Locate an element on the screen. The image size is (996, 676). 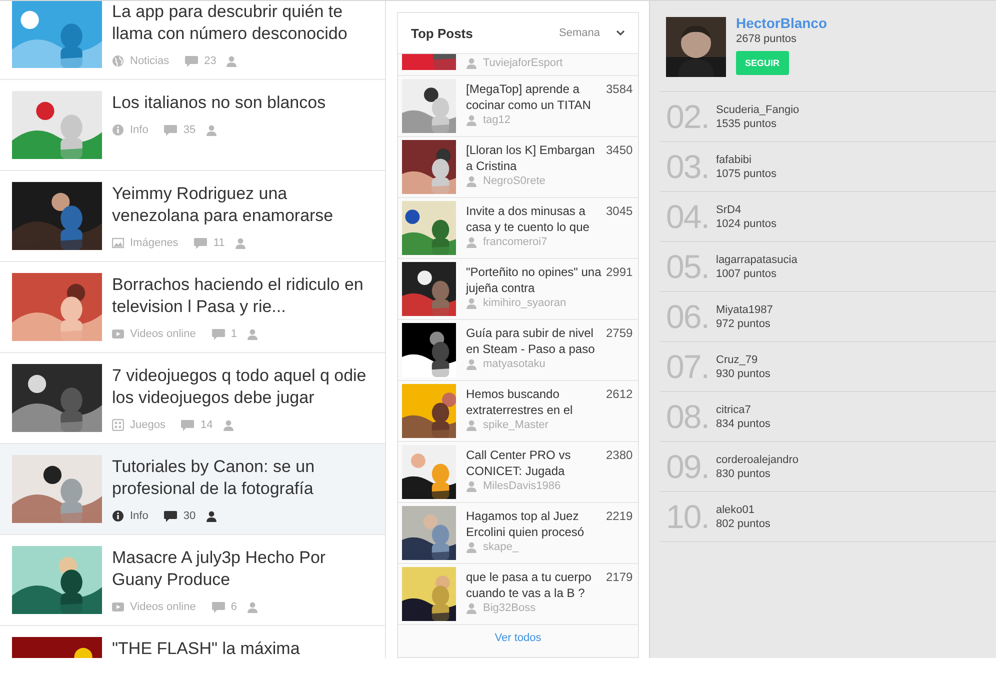
post-title: "THE FLASH" la máxima is located at coordinates (243, 648).